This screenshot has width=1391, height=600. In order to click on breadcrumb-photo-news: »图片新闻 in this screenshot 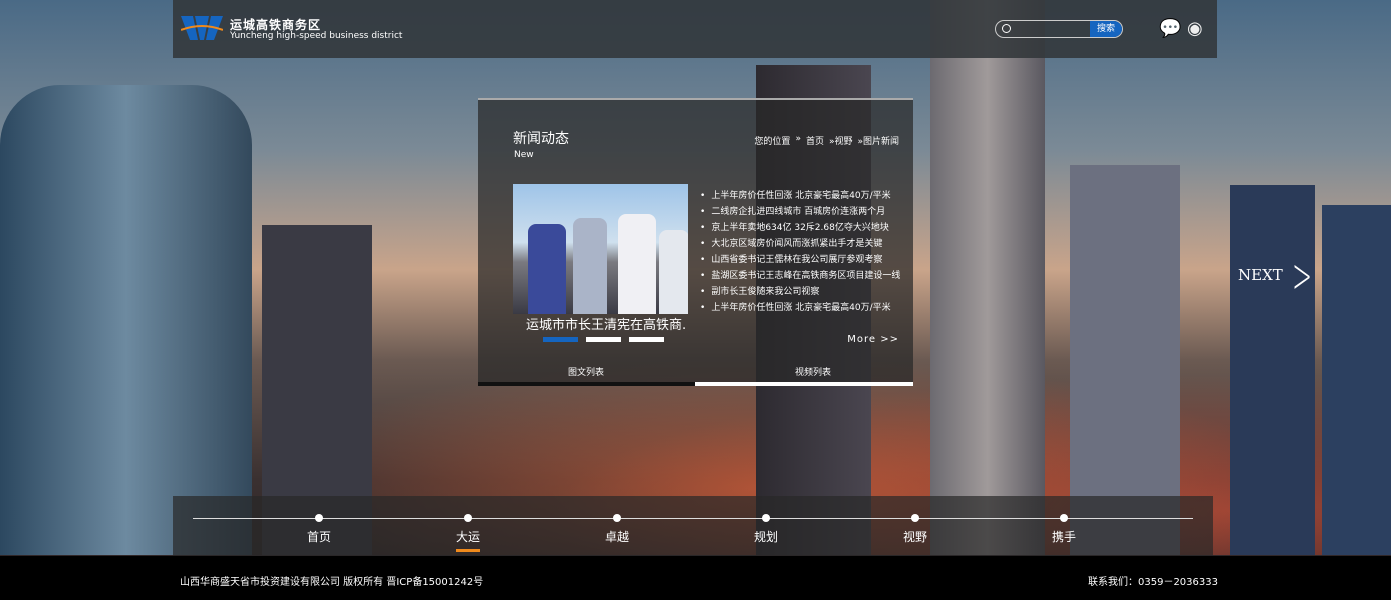, I will do `click(878, 140)`.